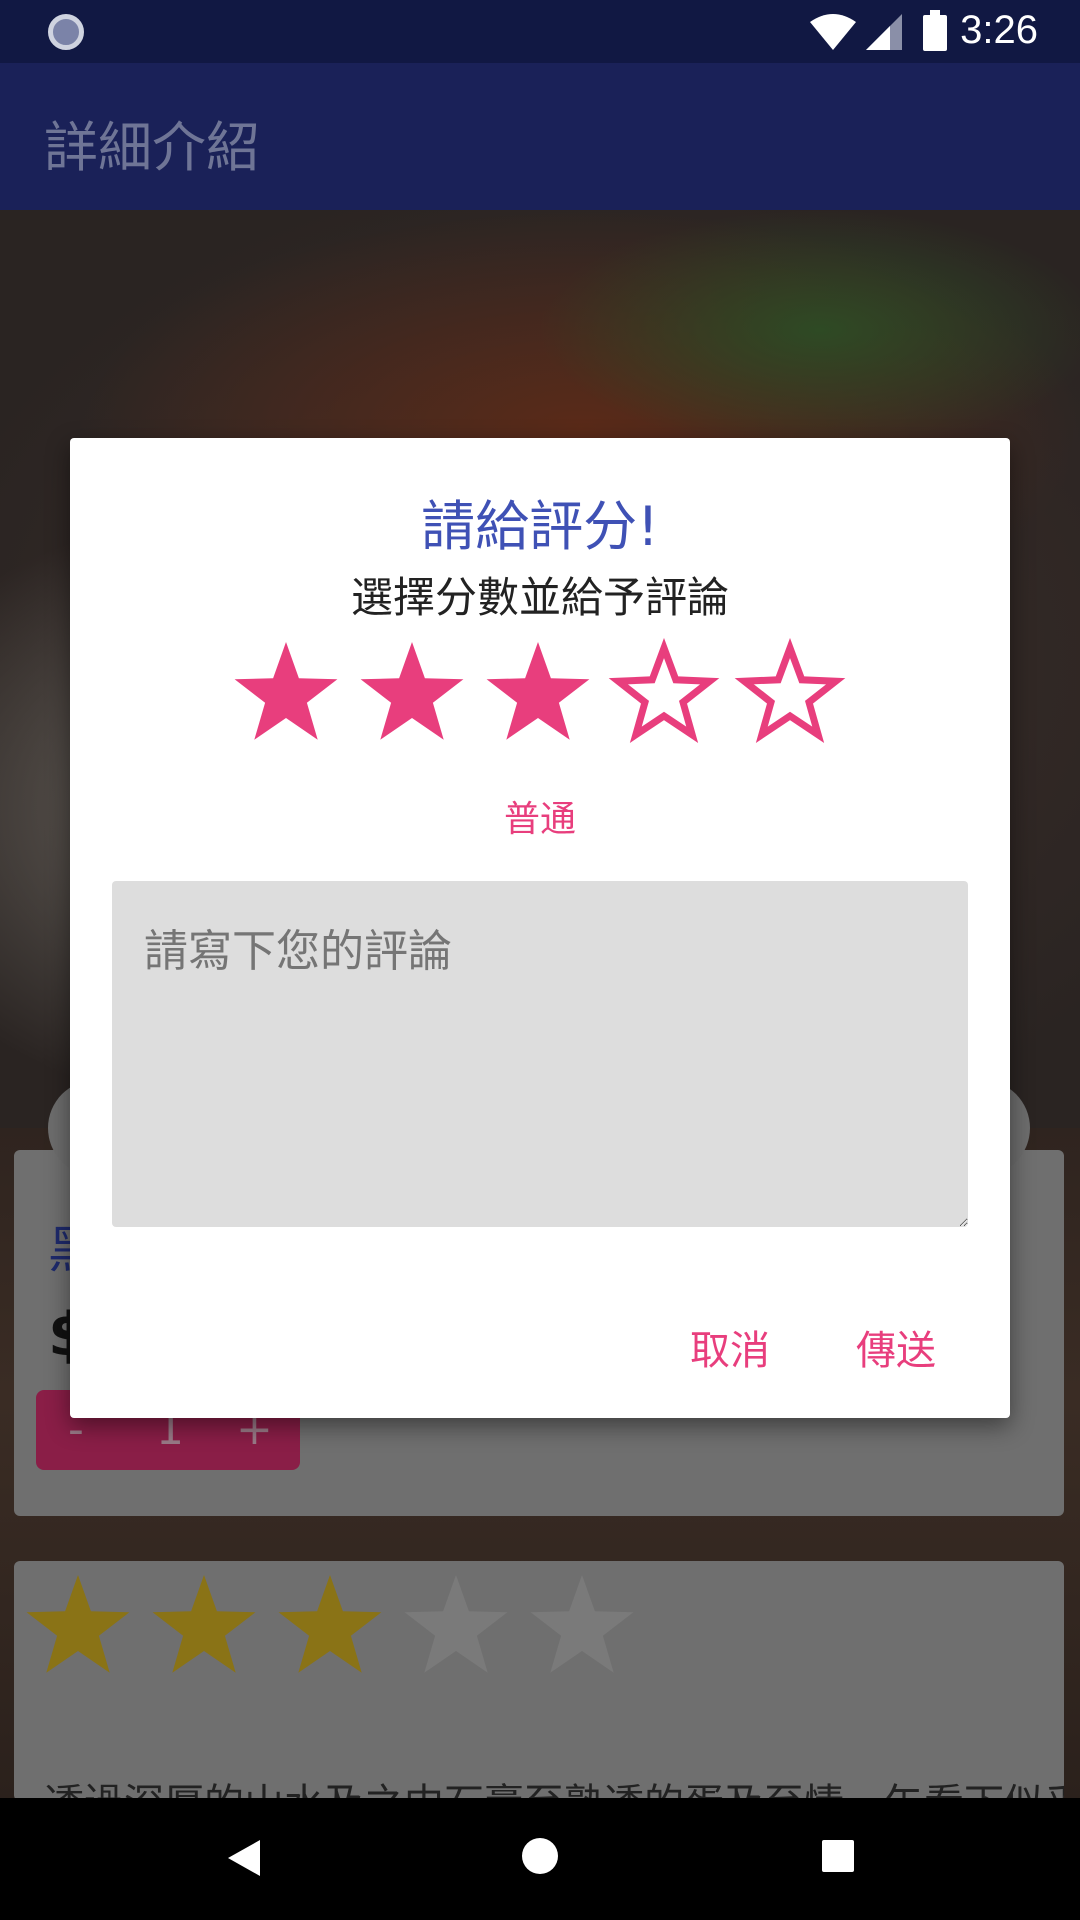 Image resolution: width=1080 pixels, height=1920 pixels. What do you see at coordinates (833, 32) in the screenshot?
I see `wifi-icon` at bounding box center [833, 32].